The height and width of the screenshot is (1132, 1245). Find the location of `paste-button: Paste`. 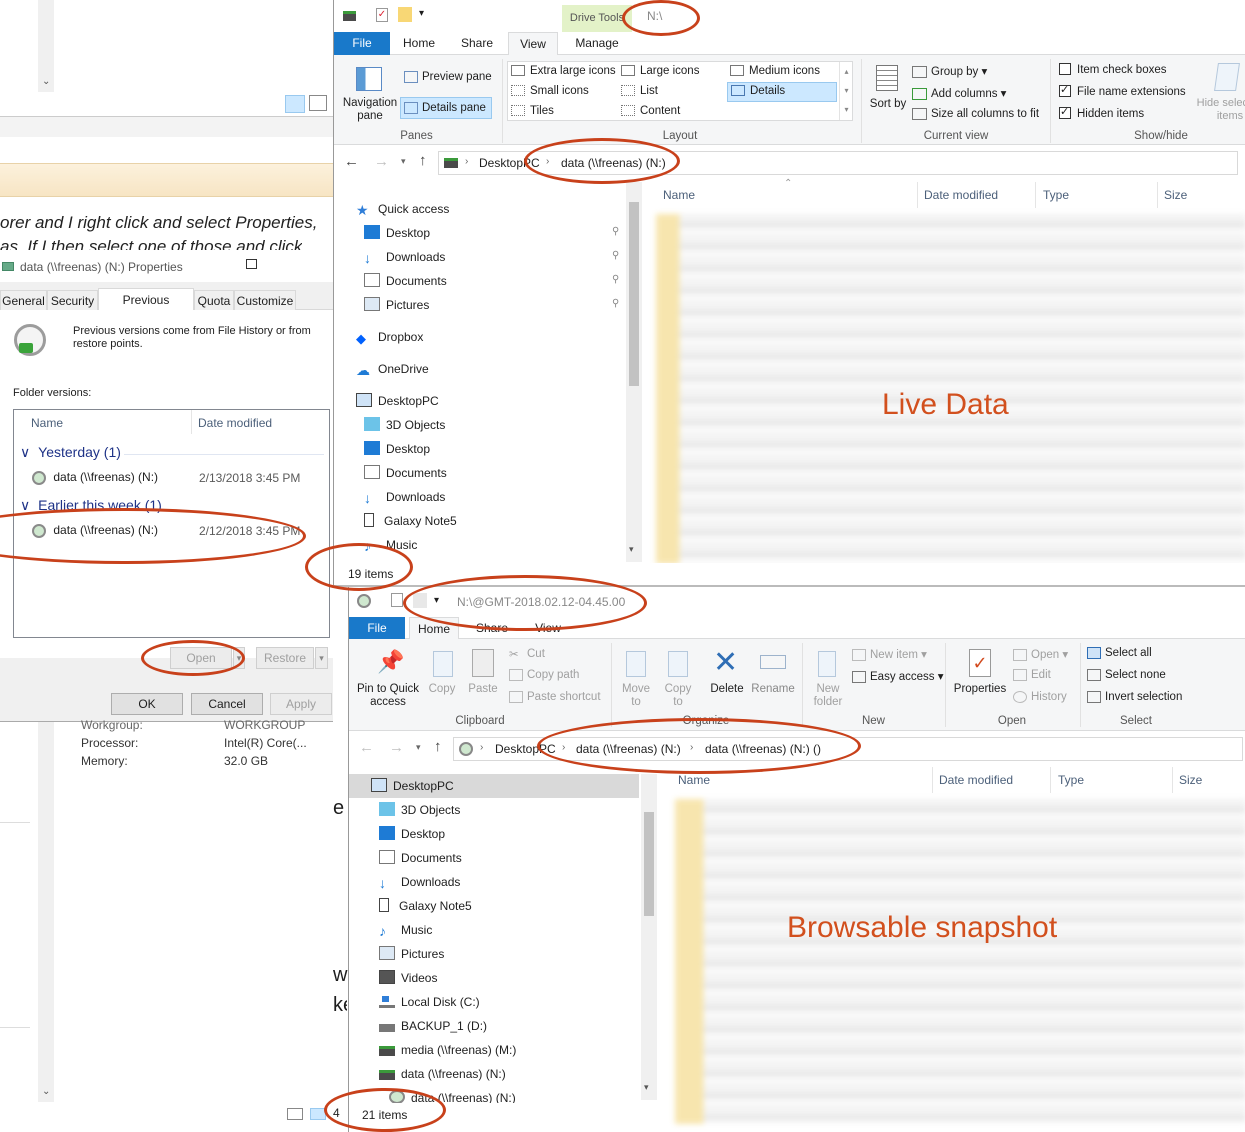

paste-button: Paste is located at coordinates (483, 679).